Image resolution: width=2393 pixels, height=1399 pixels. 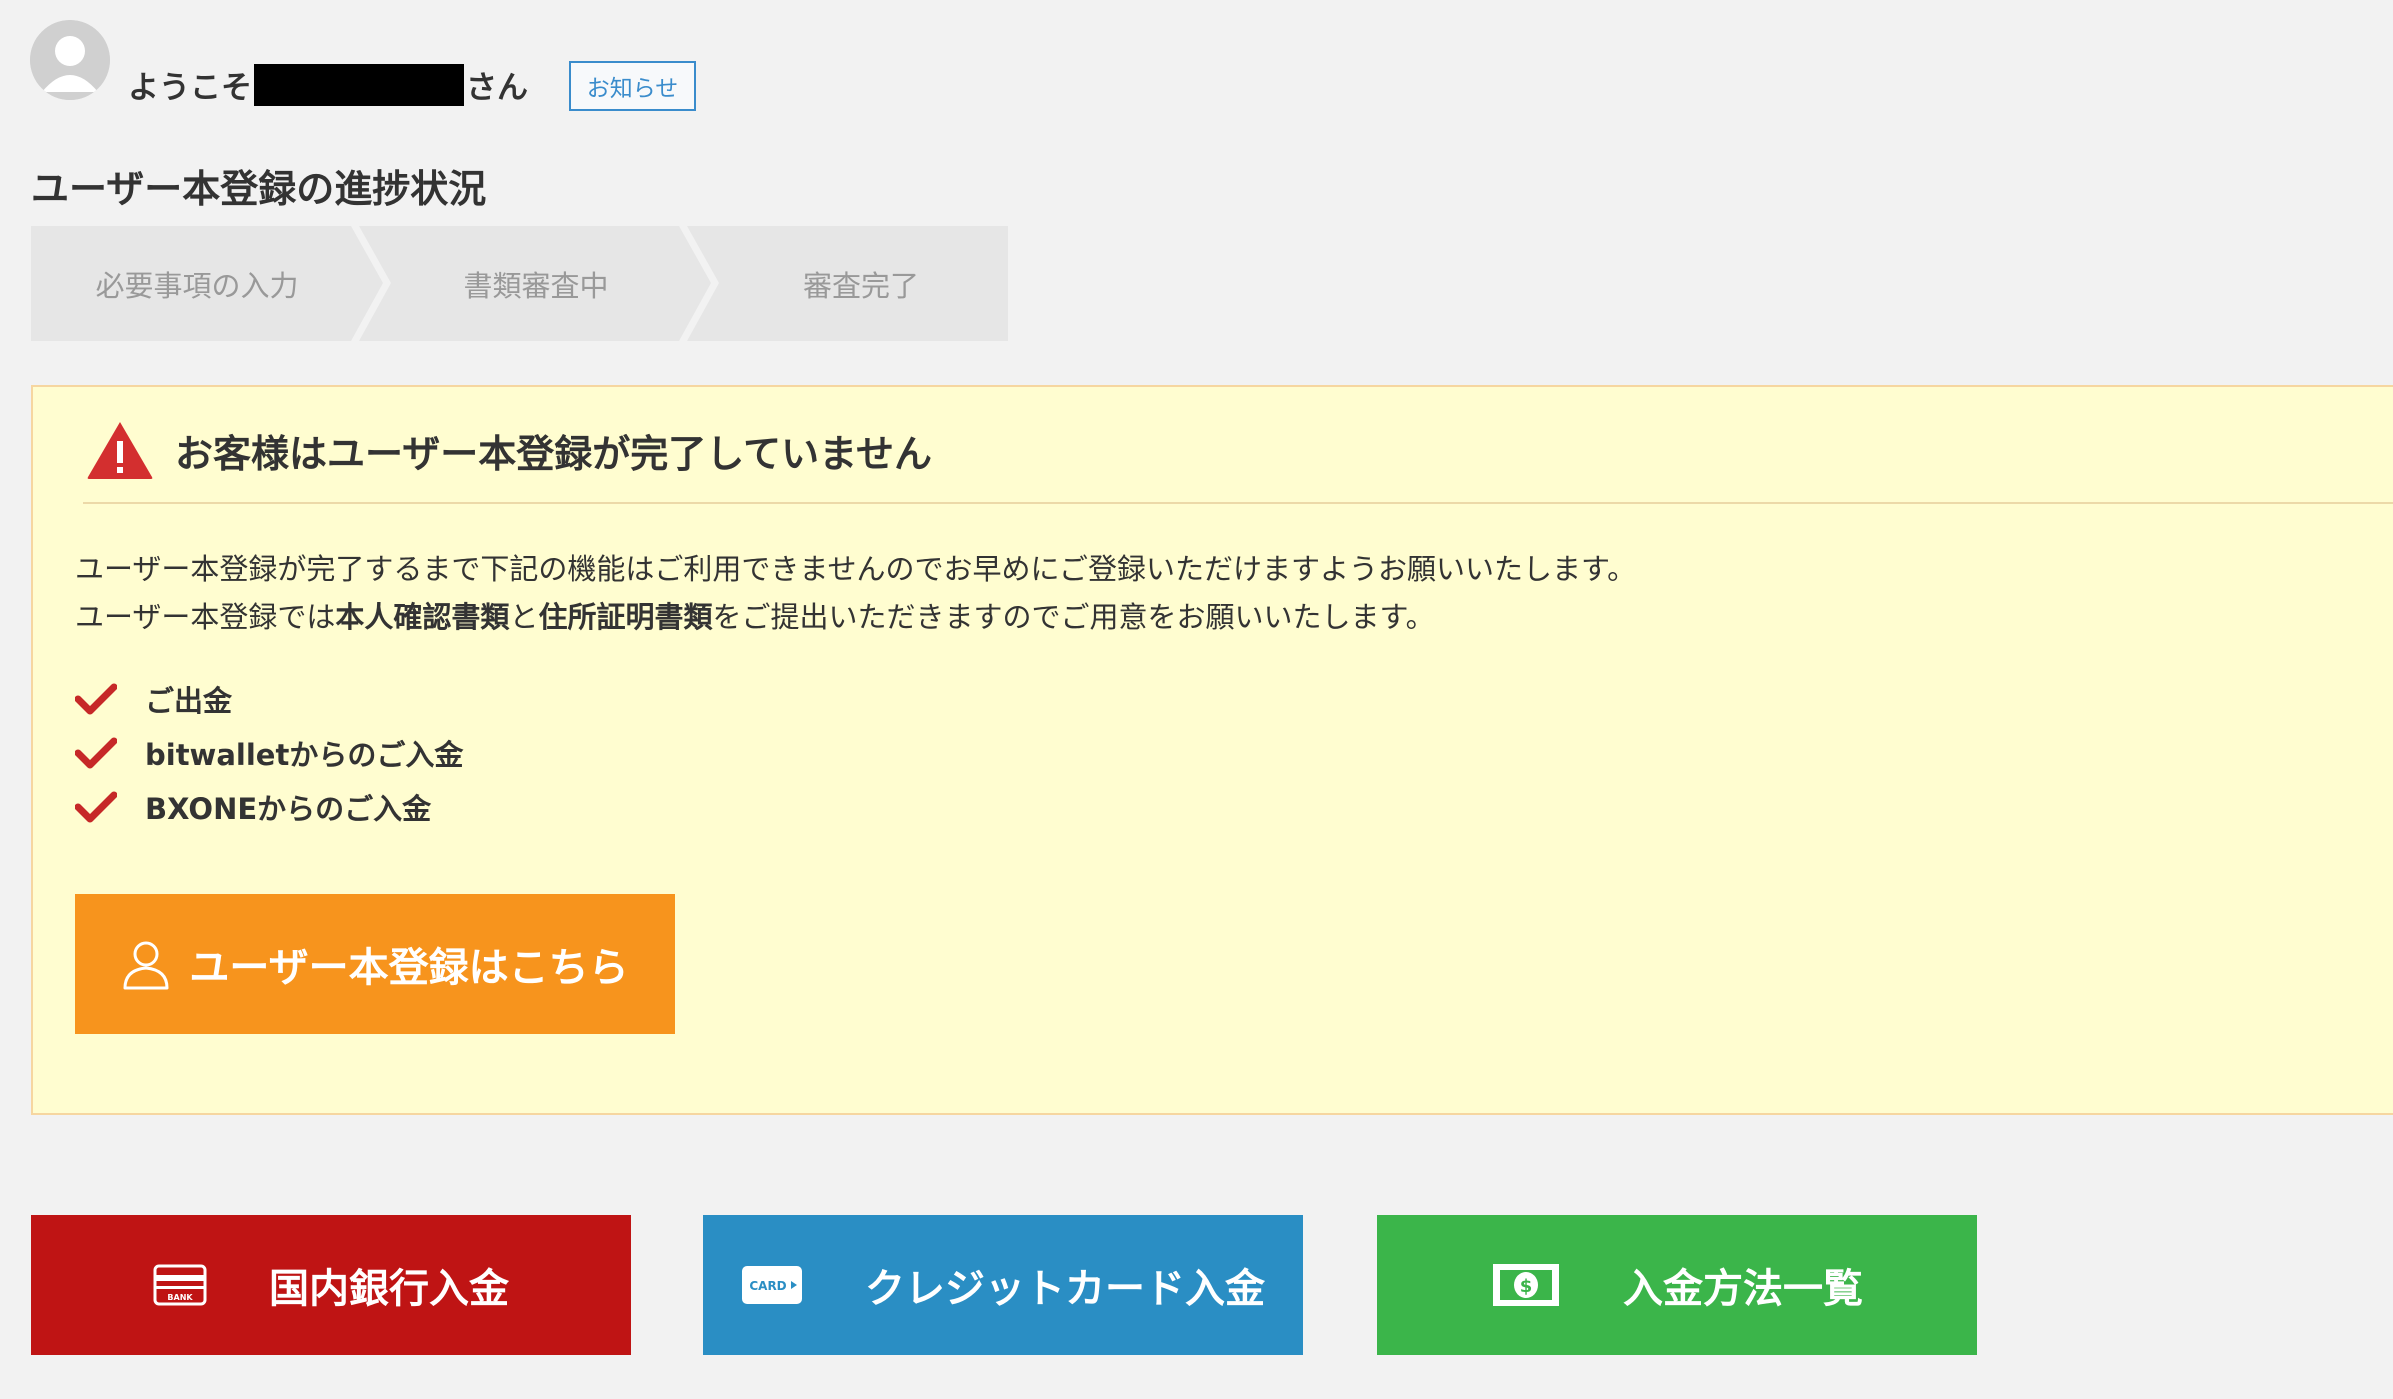 I want to click on alert-text-part: と, so click(x=524, y=617).